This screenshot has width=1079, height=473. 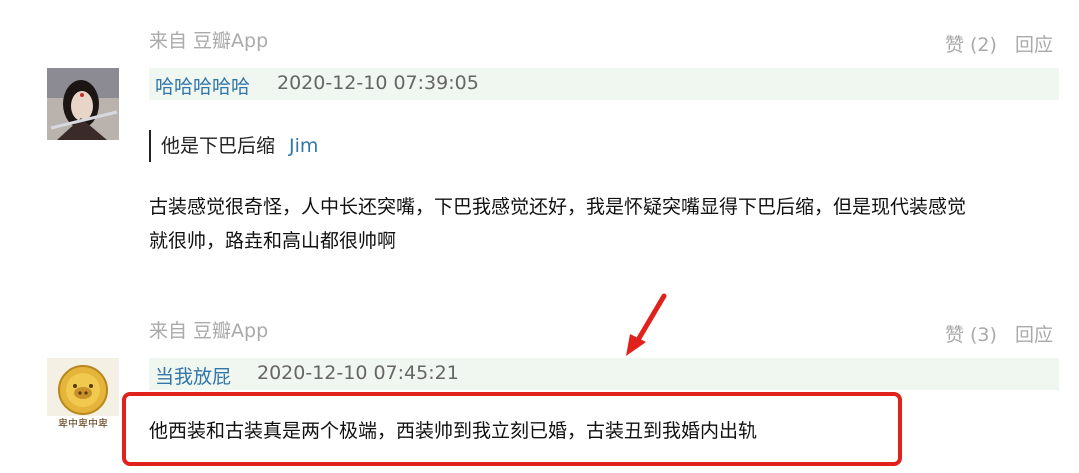 What do you see at coordinates (209, 331) in the screenshot?
I see `comment-2-source: 来自 豆瓣App` at bounding box center [209, 331].